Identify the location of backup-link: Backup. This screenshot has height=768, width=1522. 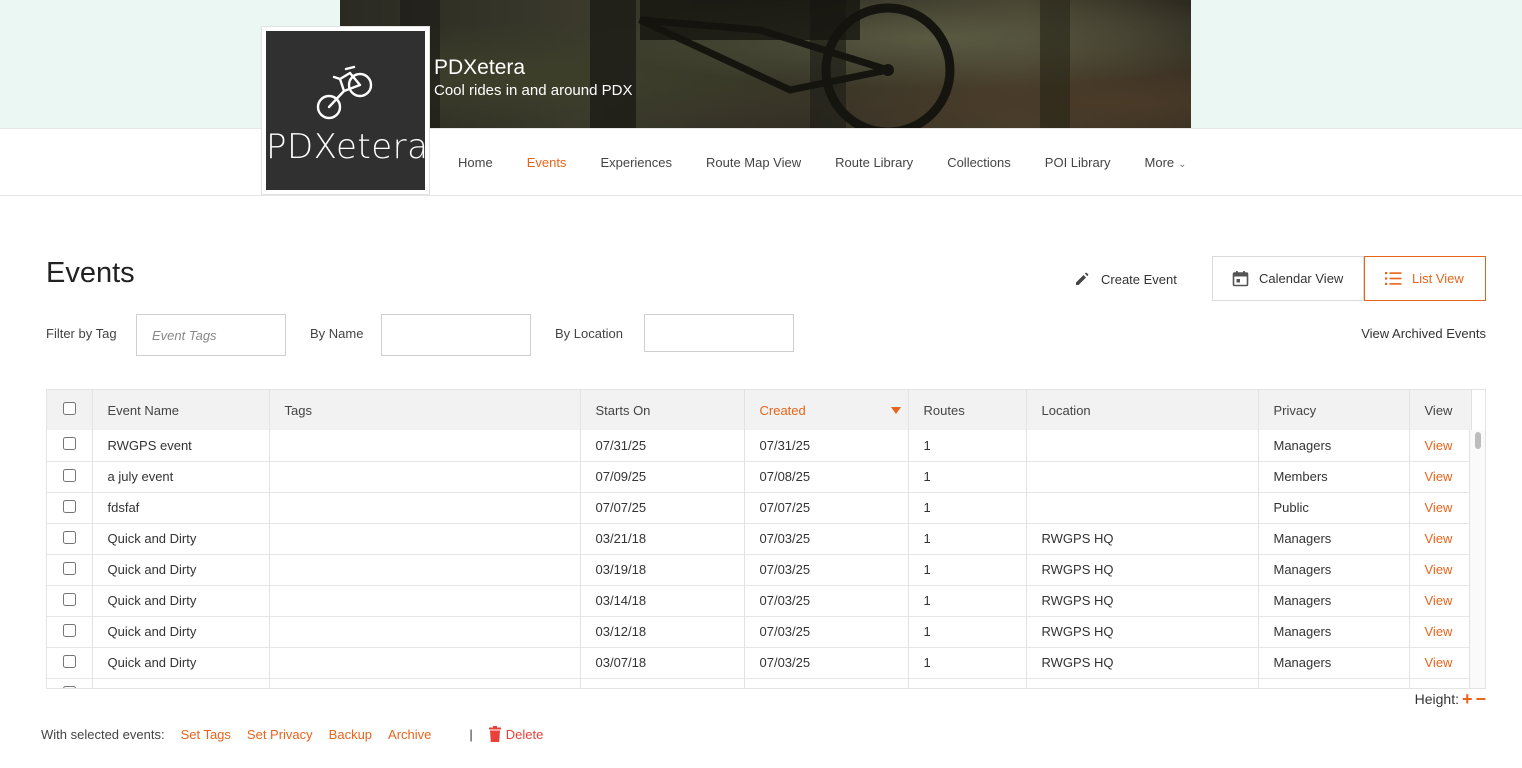
(350, 734).